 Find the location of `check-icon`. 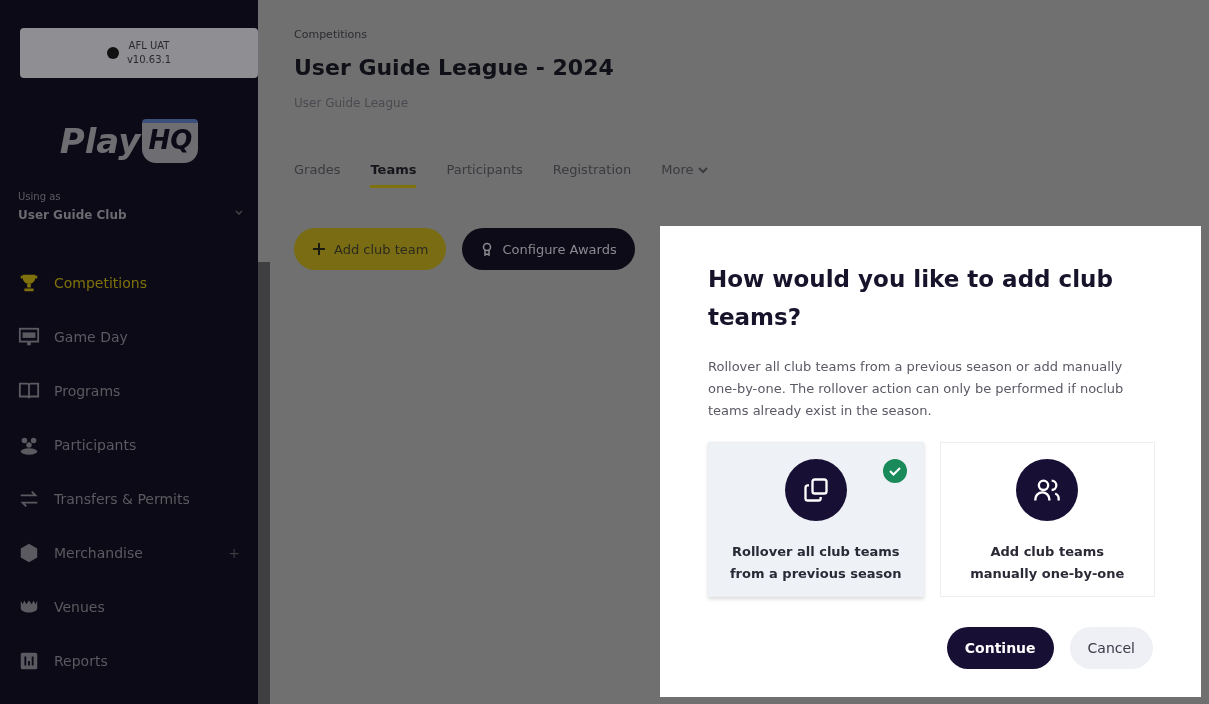

check-icon is located at coordinates (894, 471).